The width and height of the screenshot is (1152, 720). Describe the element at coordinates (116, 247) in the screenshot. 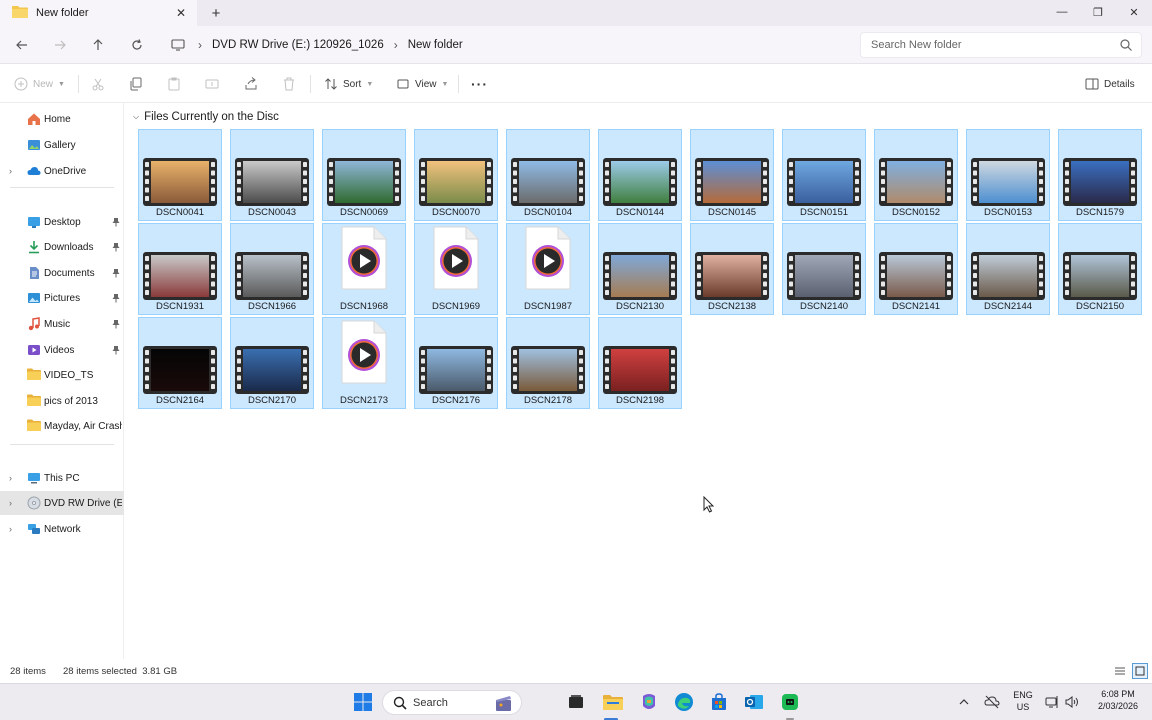

I see `pin-icon` at that location.